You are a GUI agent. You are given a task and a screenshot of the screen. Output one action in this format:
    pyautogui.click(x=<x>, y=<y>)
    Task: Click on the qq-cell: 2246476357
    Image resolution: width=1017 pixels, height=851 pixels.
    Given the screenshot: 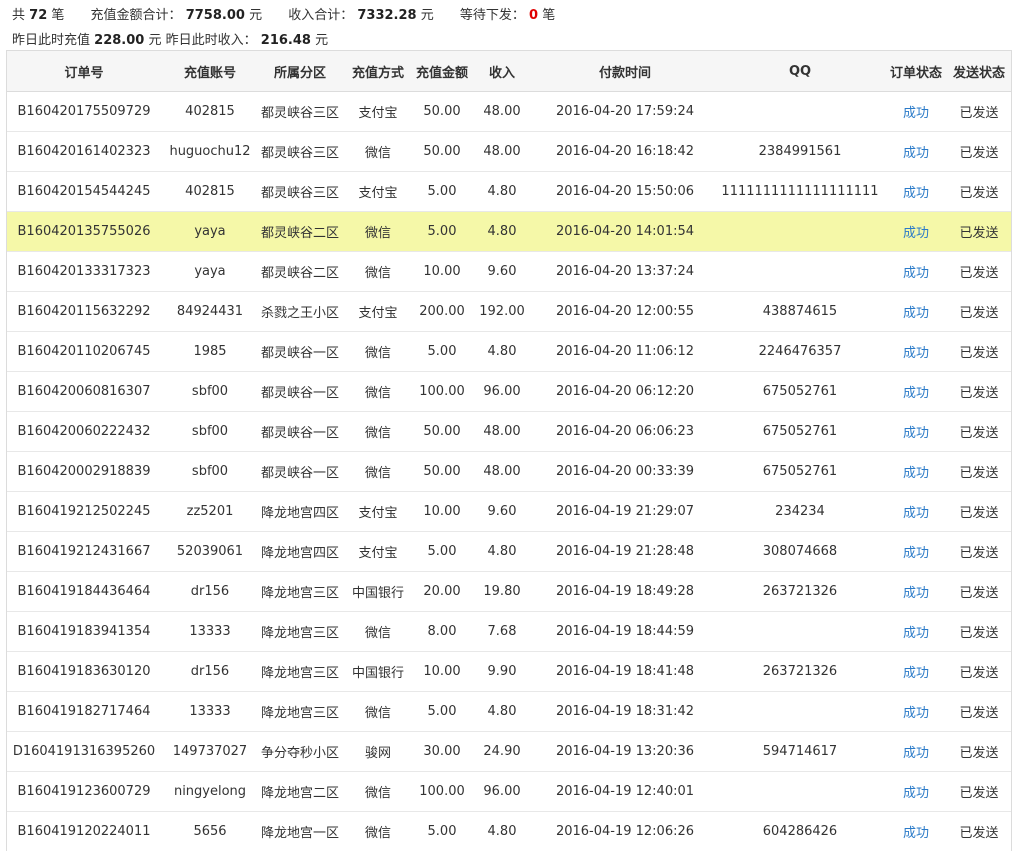 What is the action you would take?
    pyautogui.click(x=800, y=352)
    